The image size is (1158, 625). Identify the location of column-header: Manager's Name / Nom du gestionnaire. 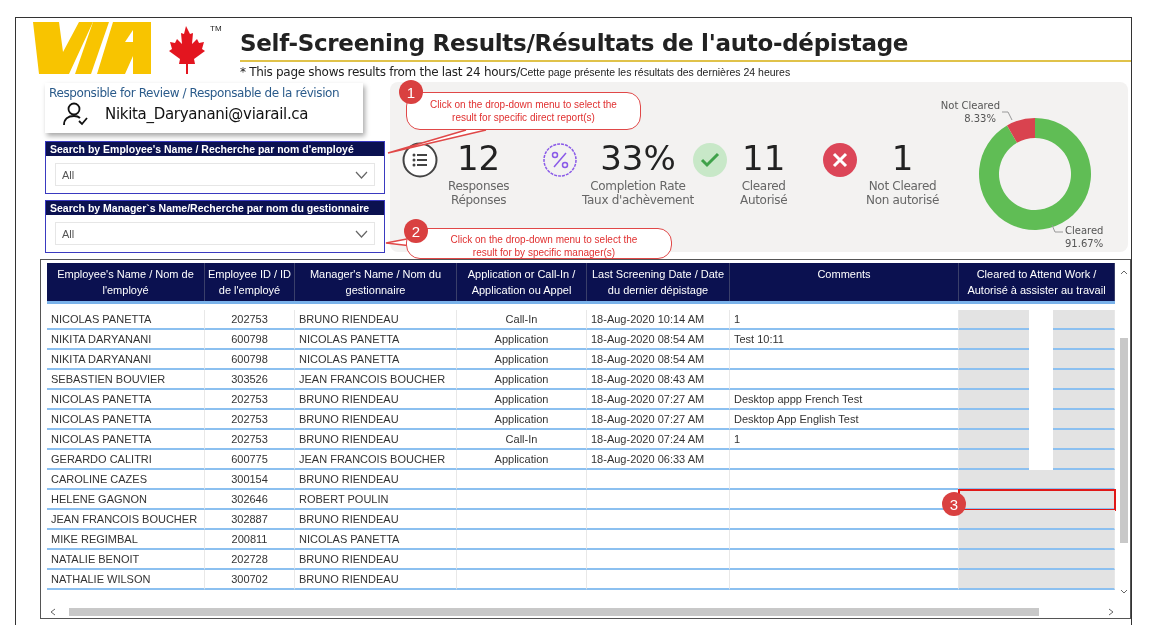
(376, 282).